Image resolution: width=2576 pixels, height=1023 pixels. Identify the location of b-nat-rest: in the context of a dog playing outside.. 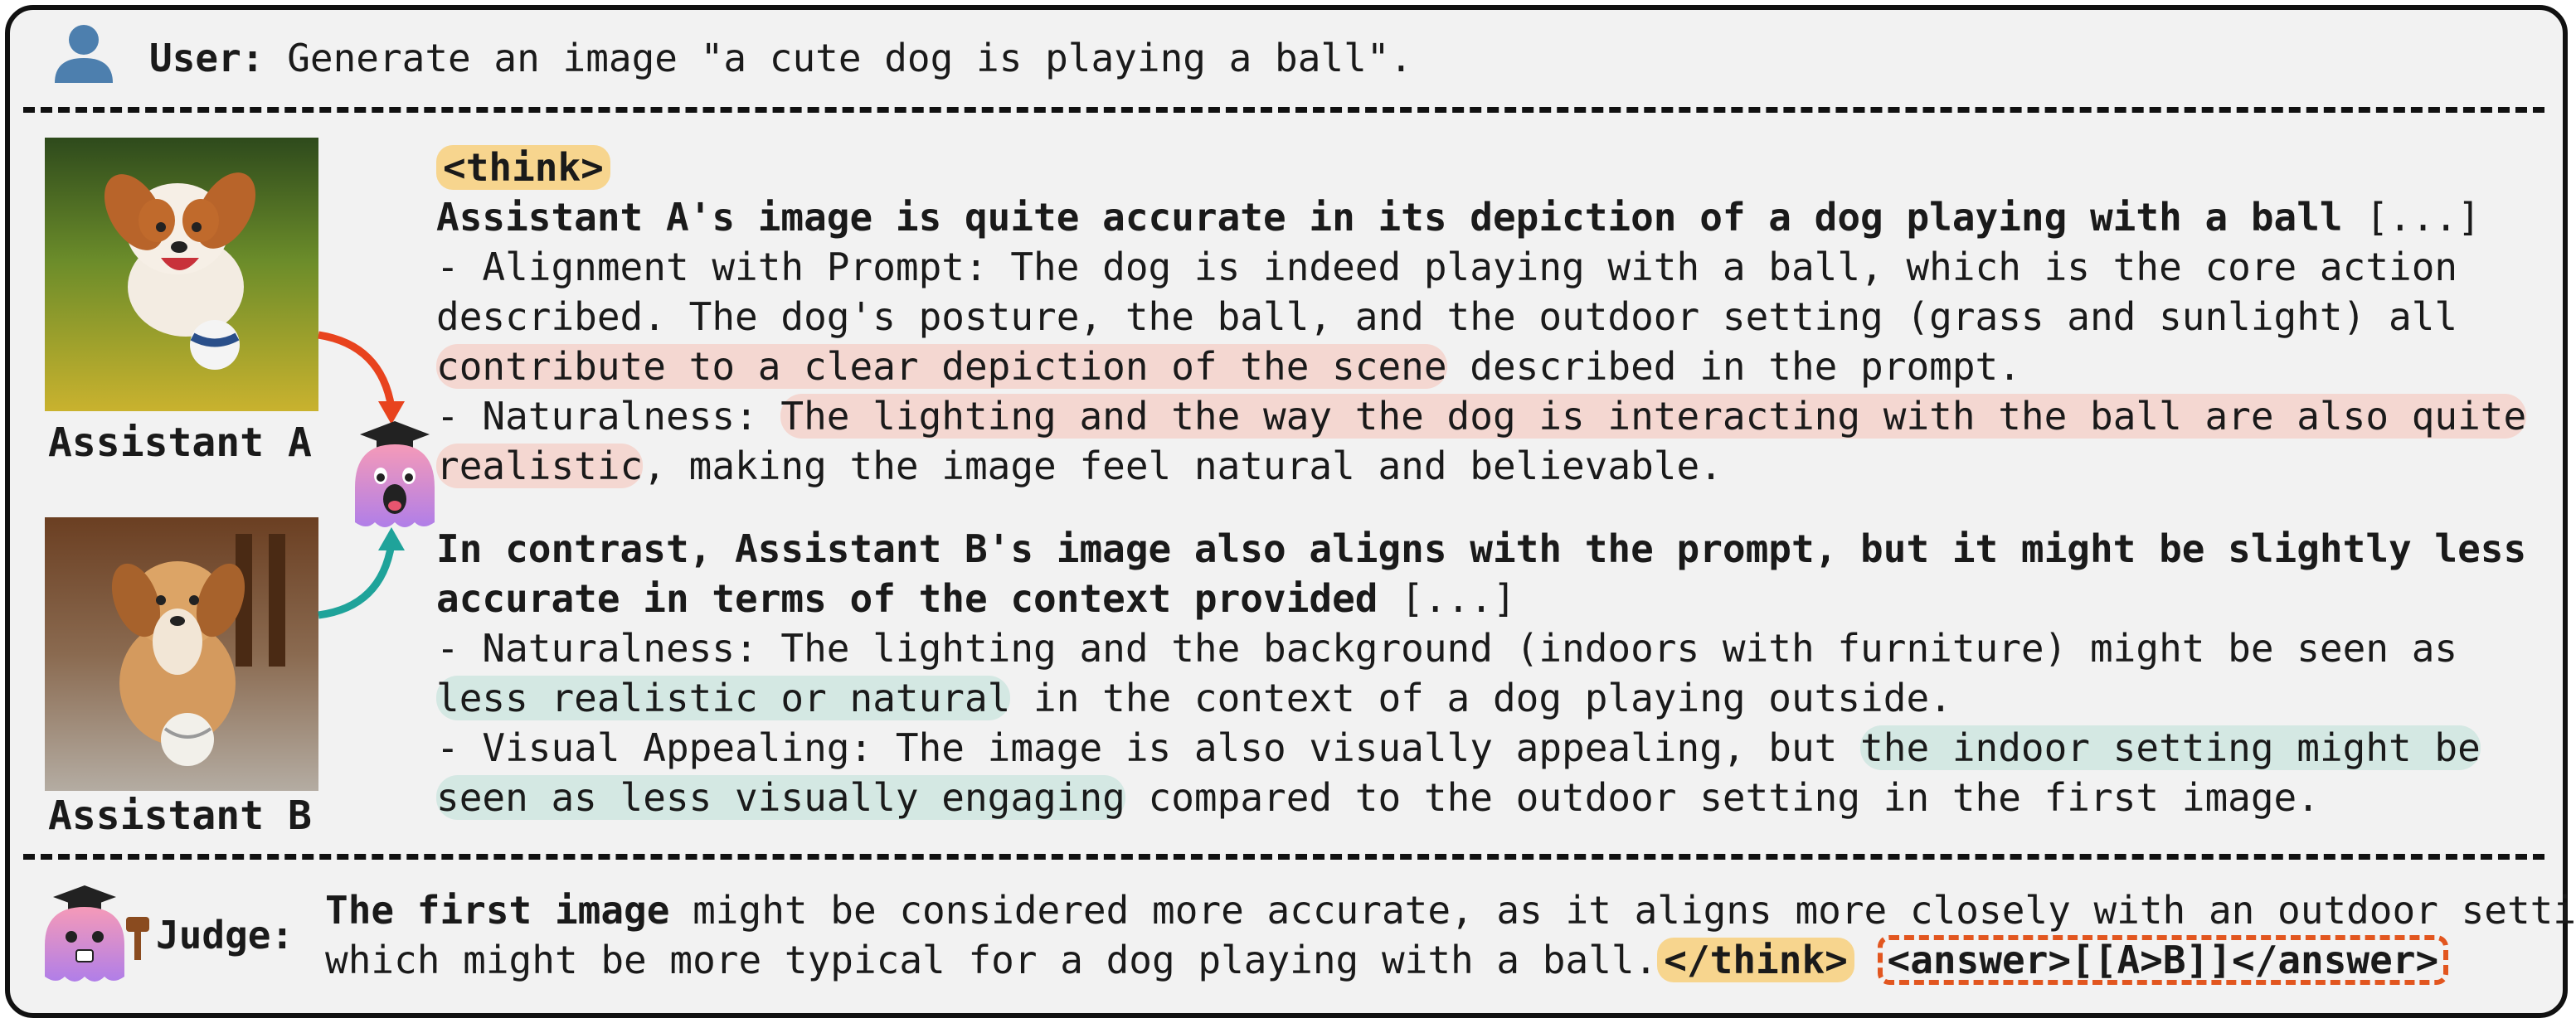
(1481, 698).